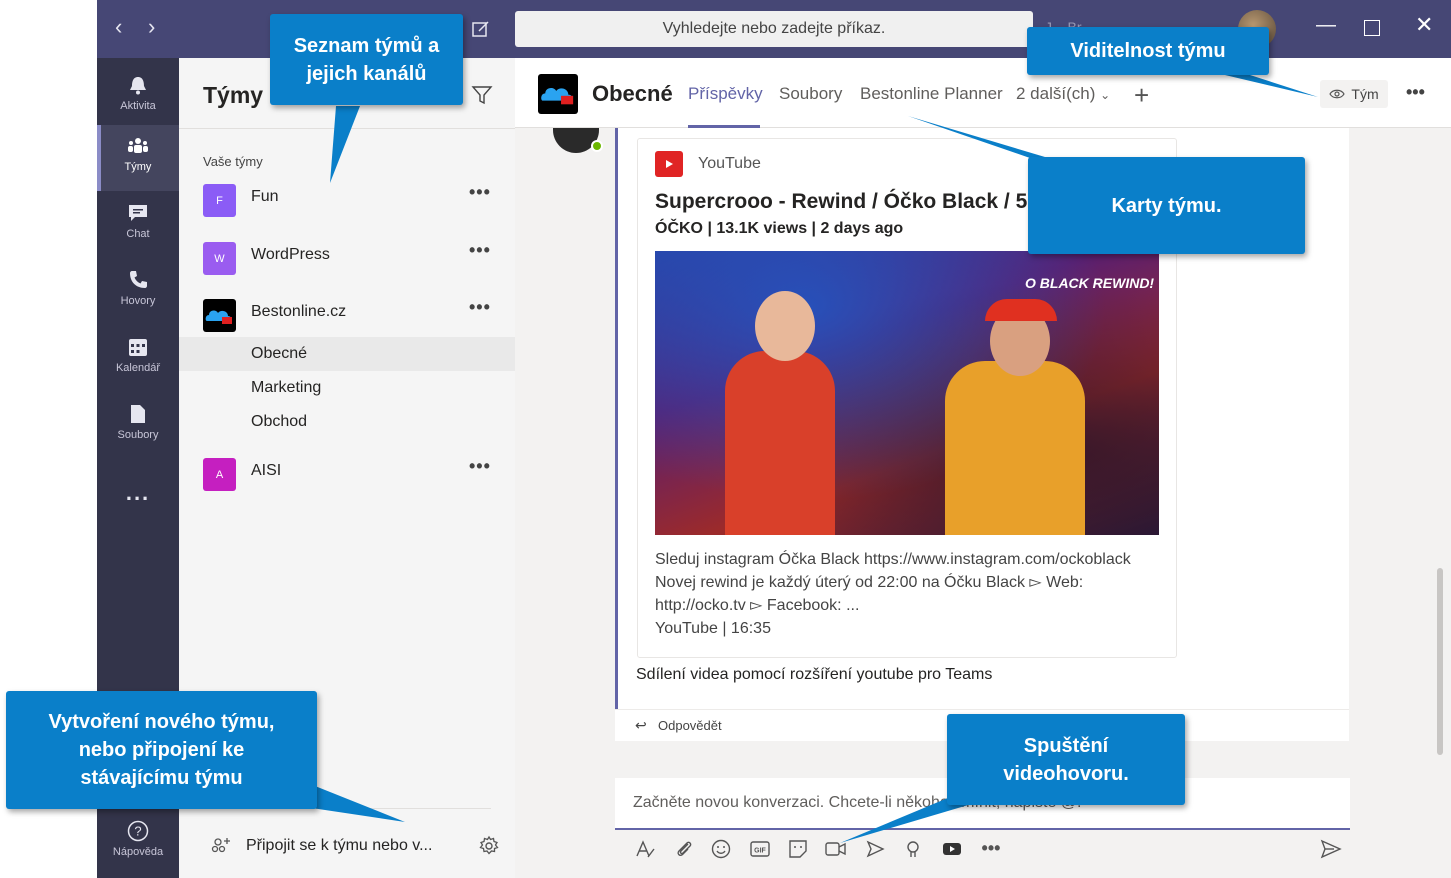 This screenshot has height=878, width=1451. What do you see at coordinates (1066, 759) in the screenshot?
I see `callout-video-call: Spuštění videohovoru.` at bounding box center [1066, 759].